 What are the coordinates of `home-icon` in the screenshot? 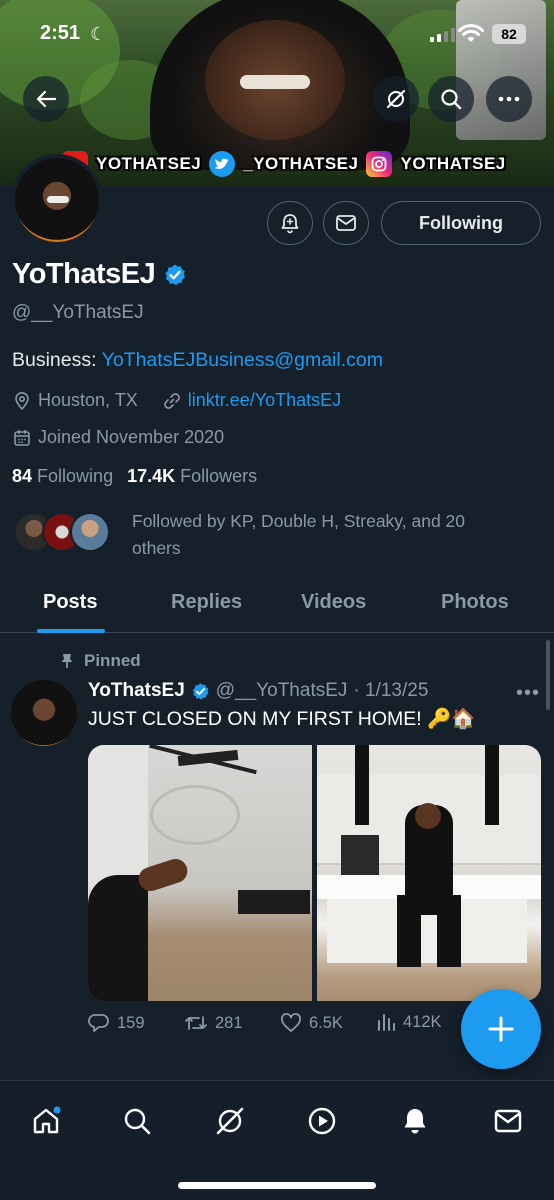 It's located at (47, 1120).